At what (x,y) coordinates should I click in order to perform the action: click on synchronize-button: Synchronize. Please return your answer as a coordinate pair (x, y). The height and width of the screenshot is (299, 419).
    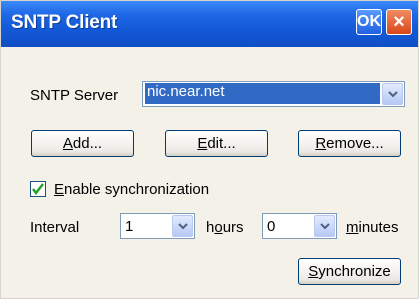
    Looking at the image, I should click on (349, 271).